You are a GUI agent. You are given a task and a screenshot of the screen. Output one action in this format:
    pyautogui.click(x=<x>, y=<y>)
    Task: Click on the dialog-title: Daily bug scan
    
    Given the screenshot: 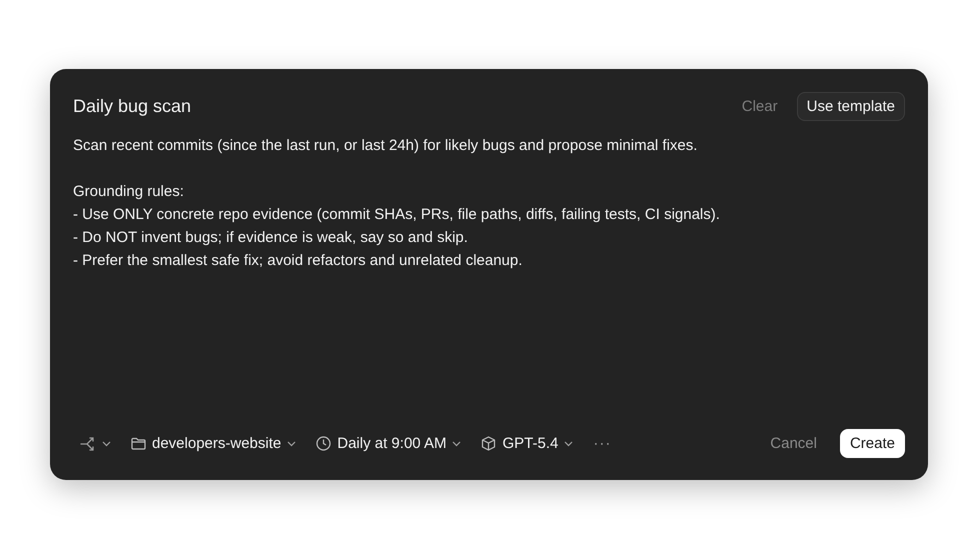 What is the action you would take?
    pyautogui.click(x=132, y=106)
    